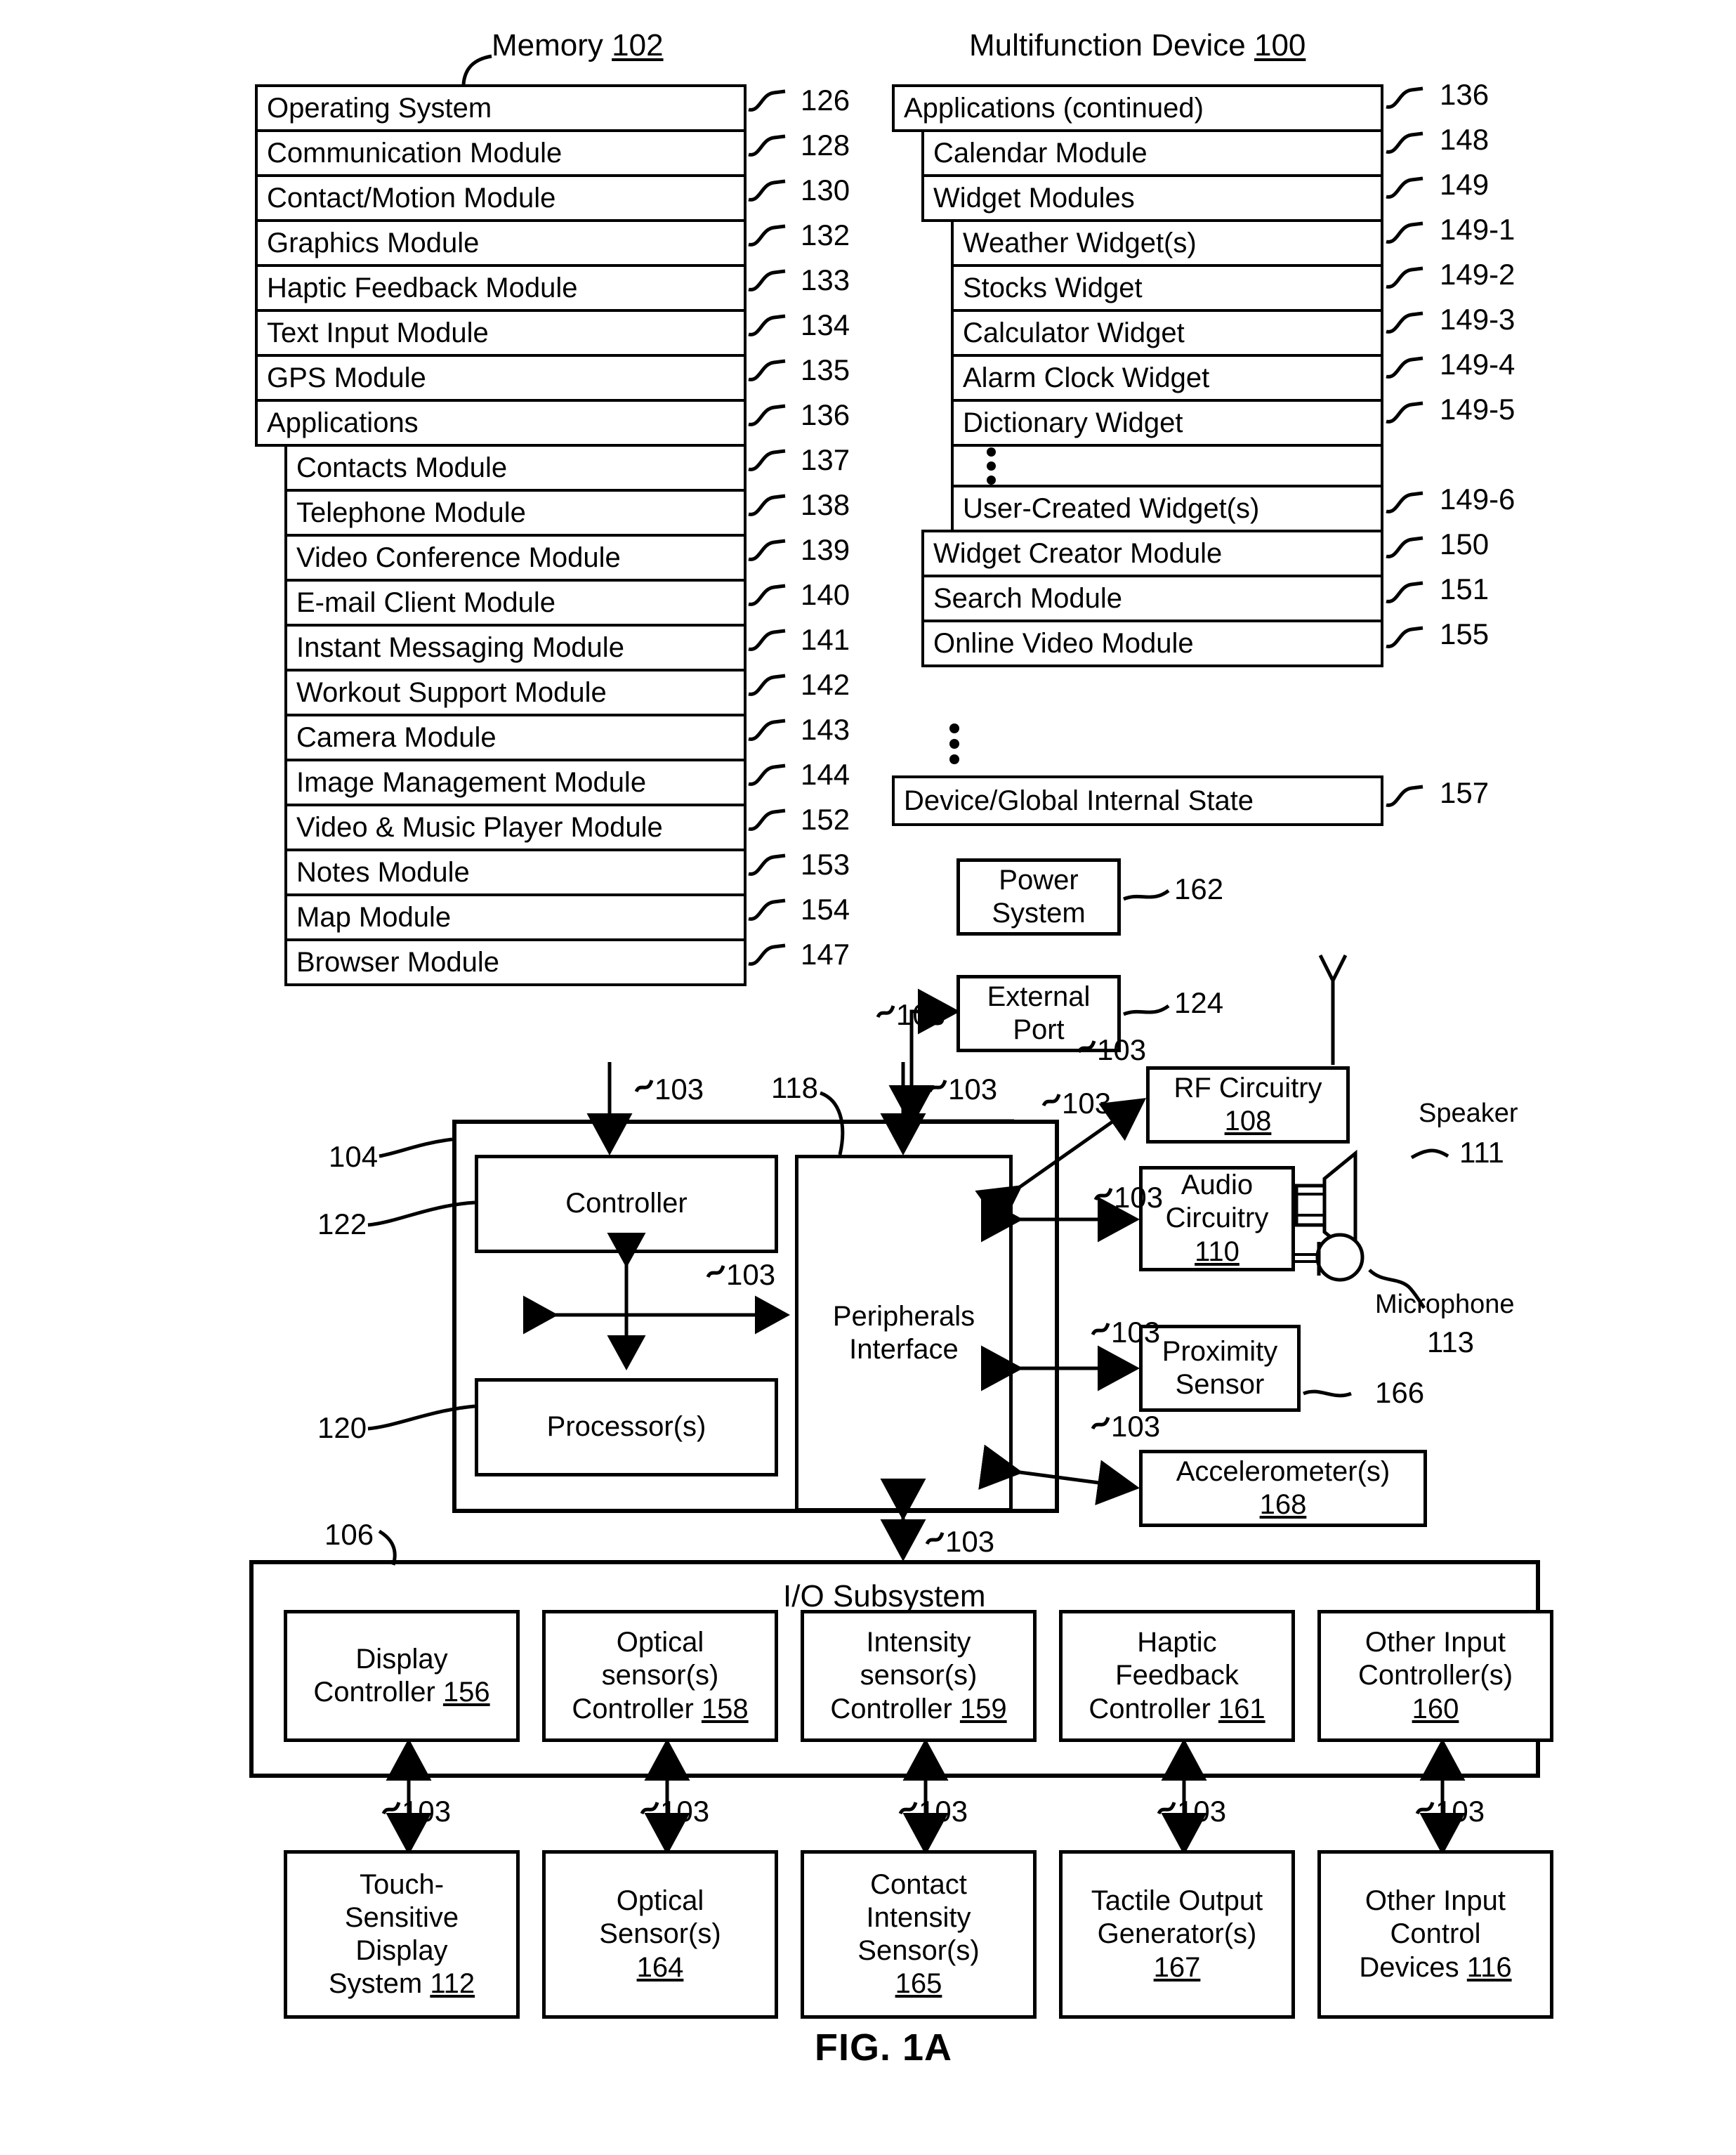 Image resolution: width=1736 pixels, height=2155 pixels. What do you see at coordinates (1177, 1967) in the screenshot?
I see `io-dev-num: 167` at bounding box center [1177, 1967].